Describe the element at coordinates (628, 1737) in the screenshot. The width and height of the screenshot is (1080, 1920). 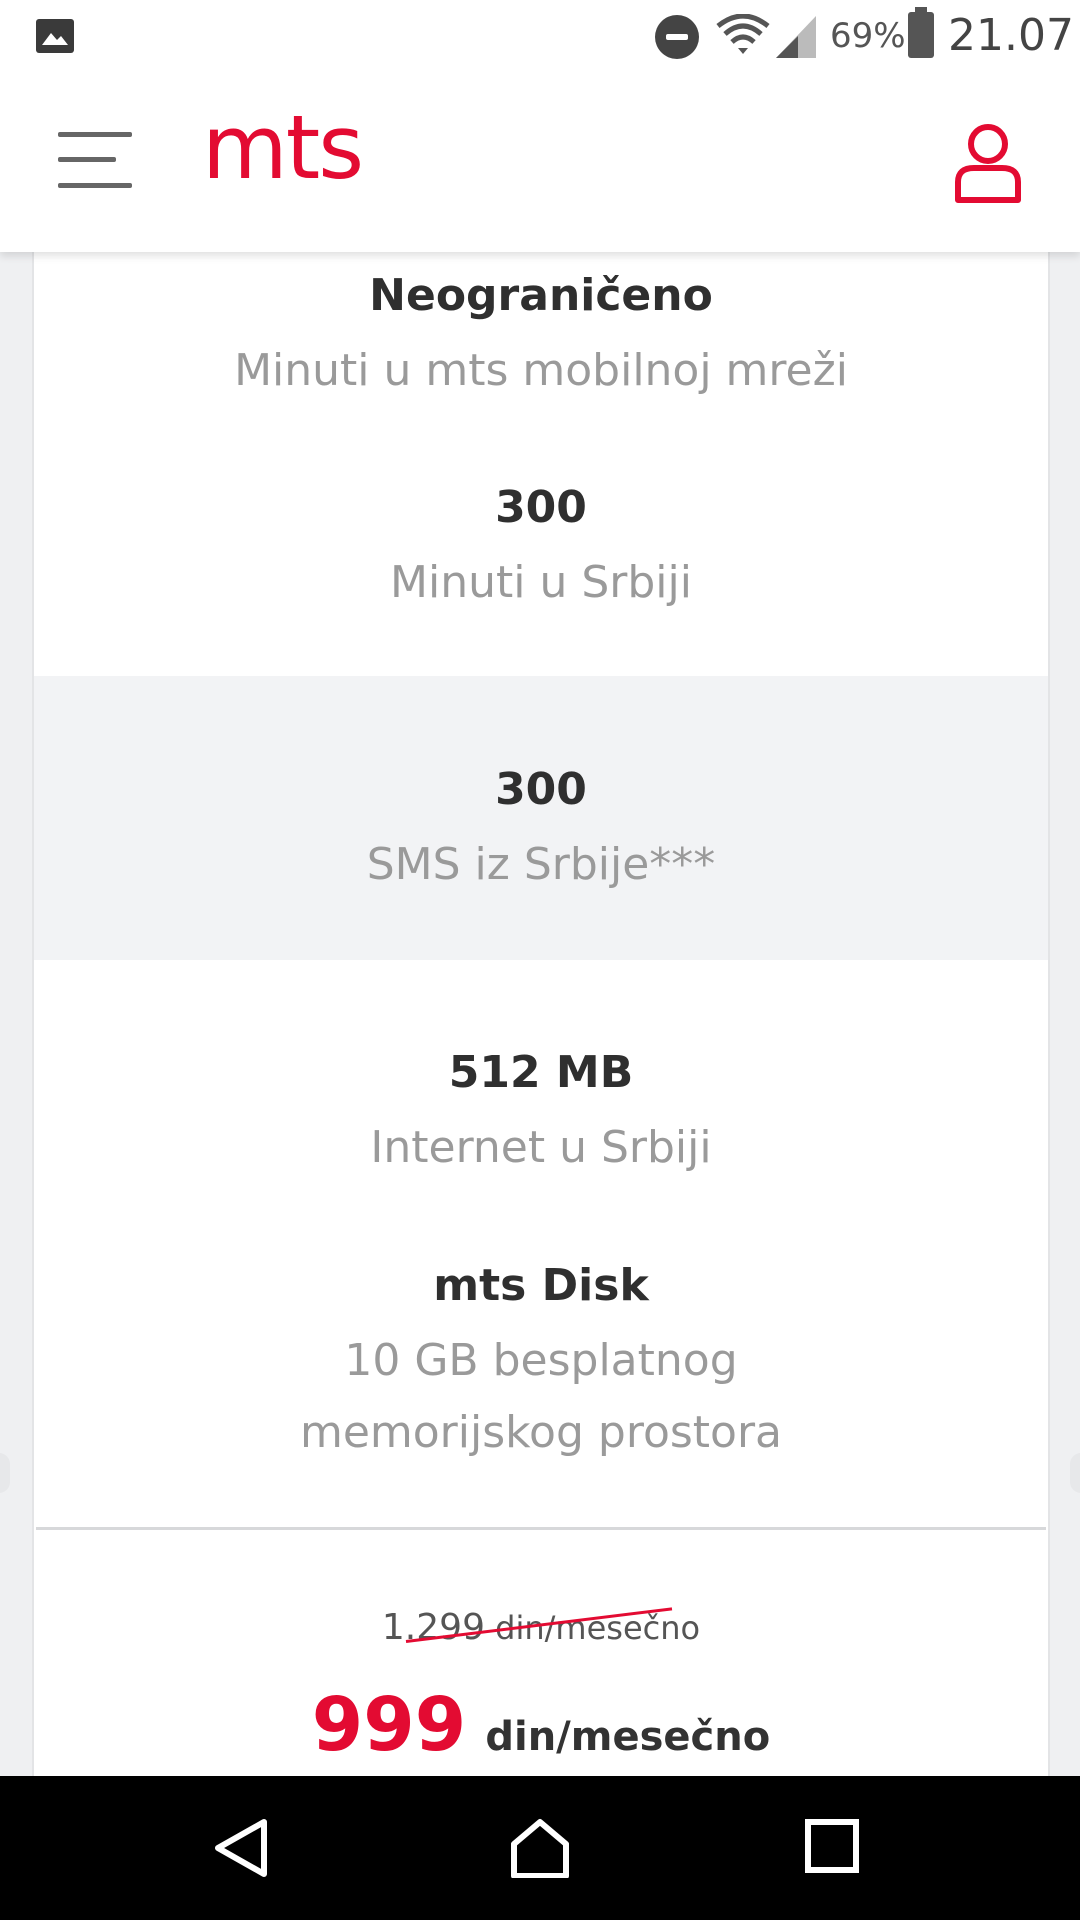
I see `new-price-unit: din/mesečno` at that location.